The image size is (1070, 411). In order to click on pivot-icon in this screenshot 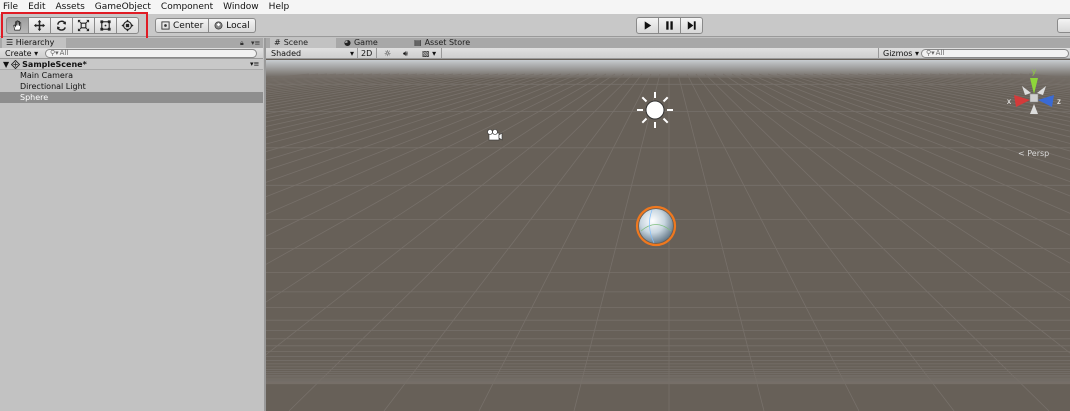, I will do `click(165, 25)`.